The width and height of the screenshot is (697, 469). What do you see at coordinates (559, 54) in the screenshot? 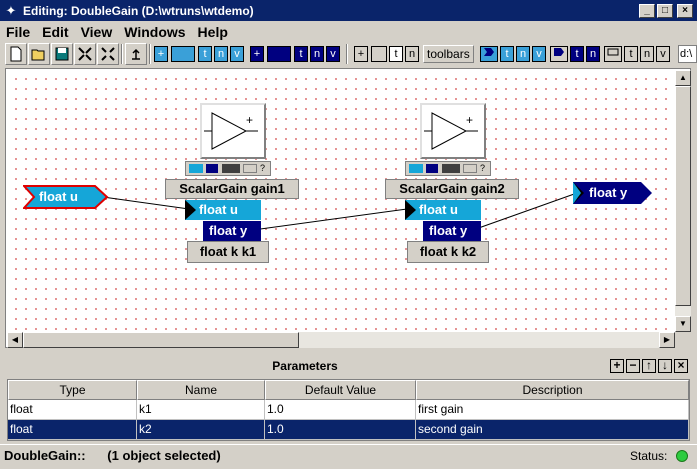
I see `navy-port-icon` at bounding box center [559, 54].